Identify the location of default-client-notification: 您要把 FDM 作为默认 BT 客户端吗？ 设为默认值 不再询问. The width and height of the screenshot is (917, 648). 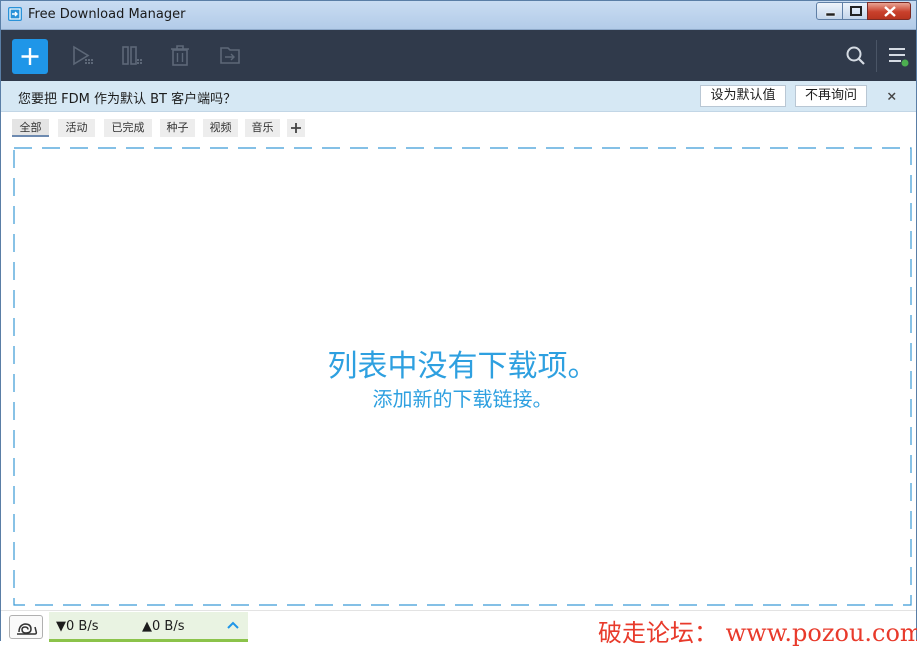
(458, 96).